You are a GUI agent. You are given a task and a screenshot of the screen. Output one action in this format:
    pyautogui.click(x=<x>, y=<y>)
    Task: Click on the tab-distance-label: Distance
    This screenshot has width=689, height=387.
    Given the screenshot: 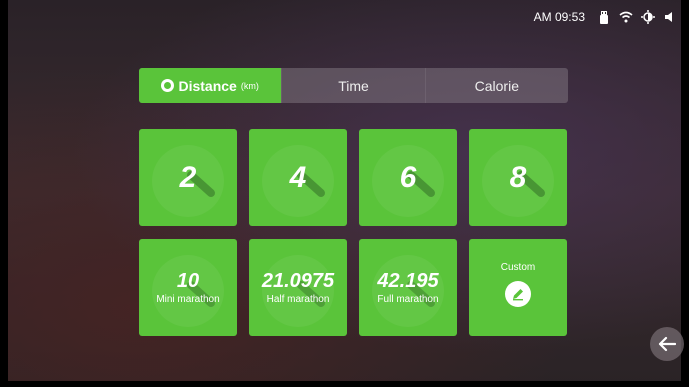 What is the action you would take?
    pyautogui.click(x=207, y=85)
    